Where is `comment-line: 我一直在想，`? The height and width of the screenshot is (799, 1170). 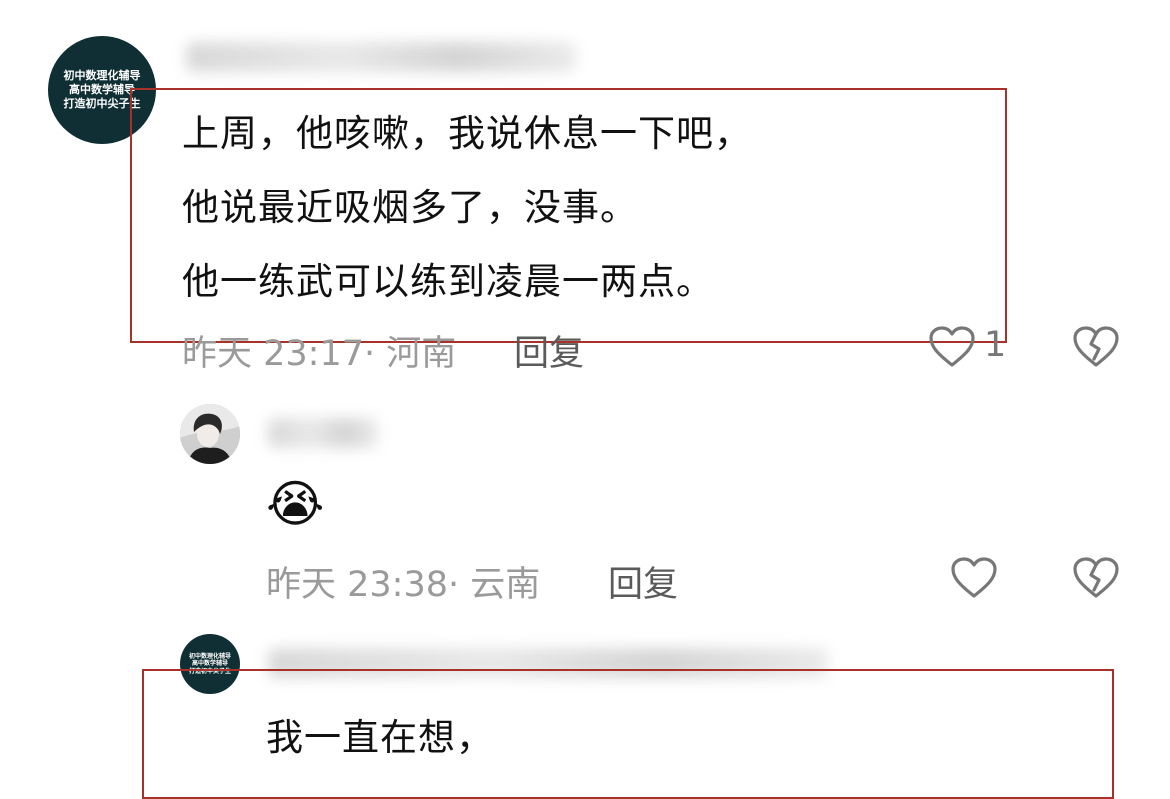 comment-line: 我一直在想， is located at coordinates (380, 737).